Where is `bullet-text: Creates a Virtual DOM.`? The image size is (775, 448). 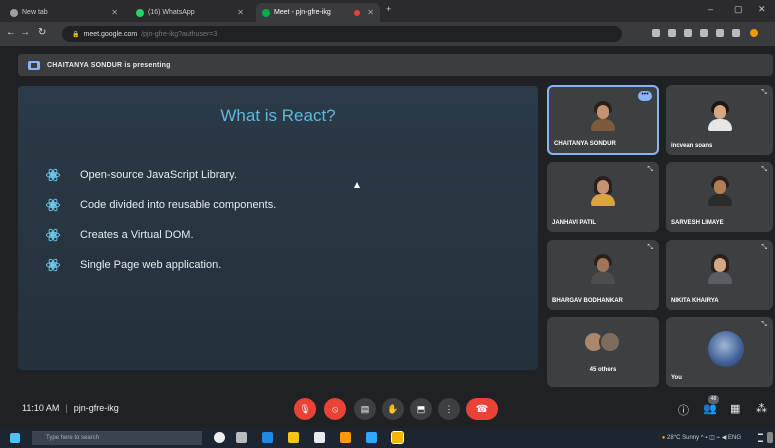 bullet-text: Creates a Virtual DOM. is located at coordinates (137, 235).